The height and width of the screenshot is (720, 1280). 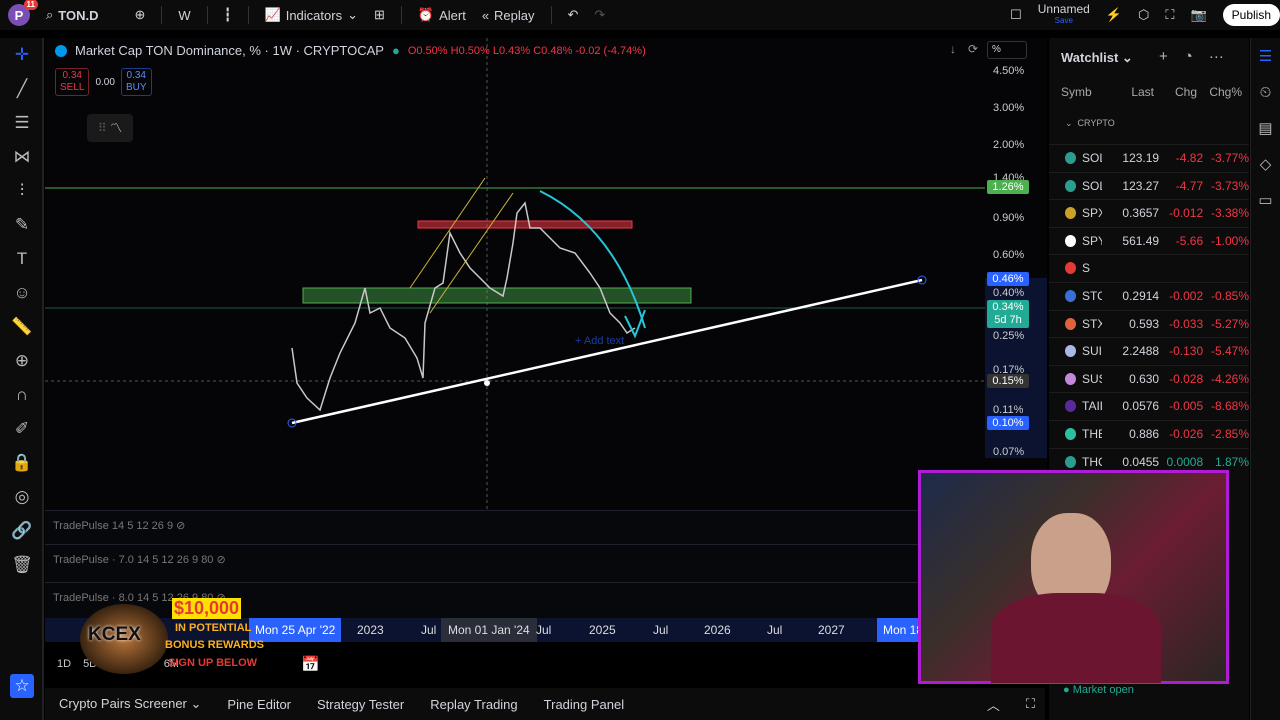 I want to click on tab-strategy-tester: Strategy Tester, so click(x=360, y=704).